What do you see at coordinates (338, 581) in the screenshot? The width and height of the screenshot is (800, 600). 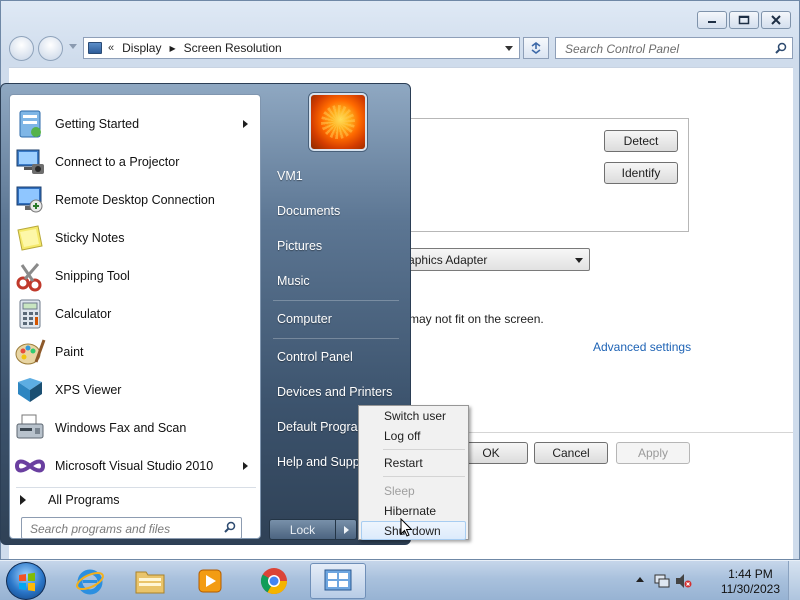 I see `taskbar-control-panel` at bounding box center [338, 581].